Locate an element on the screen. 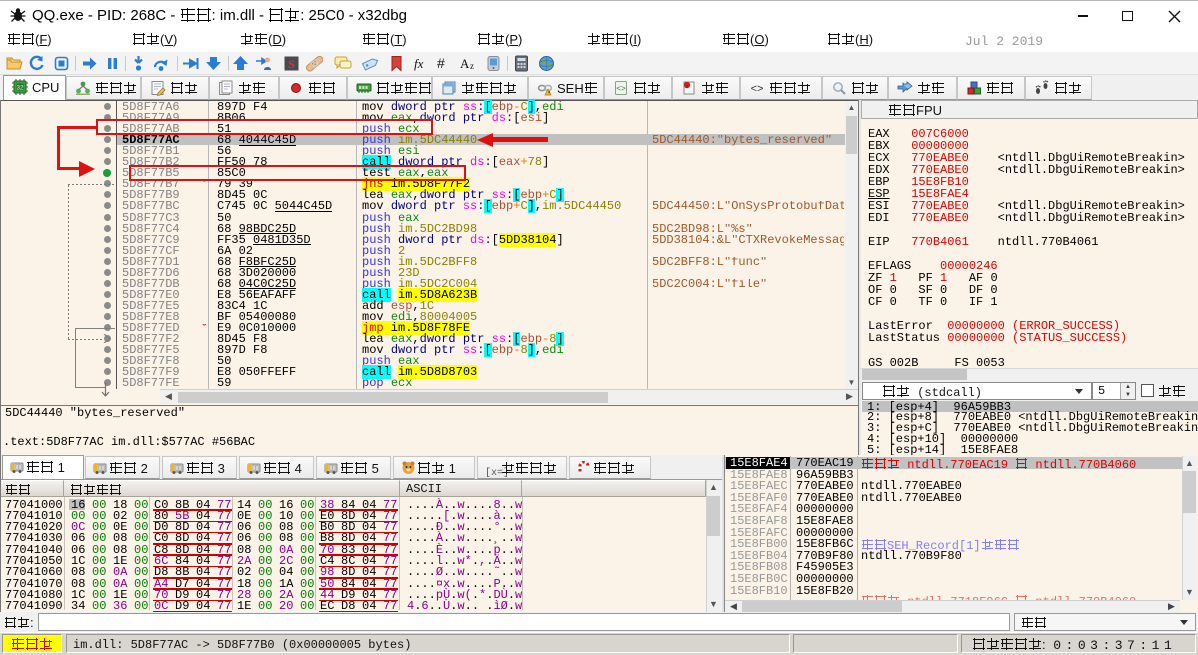 This screenshot has width=1198, height=655. svg-text: S is located at coordinates (291, 64).